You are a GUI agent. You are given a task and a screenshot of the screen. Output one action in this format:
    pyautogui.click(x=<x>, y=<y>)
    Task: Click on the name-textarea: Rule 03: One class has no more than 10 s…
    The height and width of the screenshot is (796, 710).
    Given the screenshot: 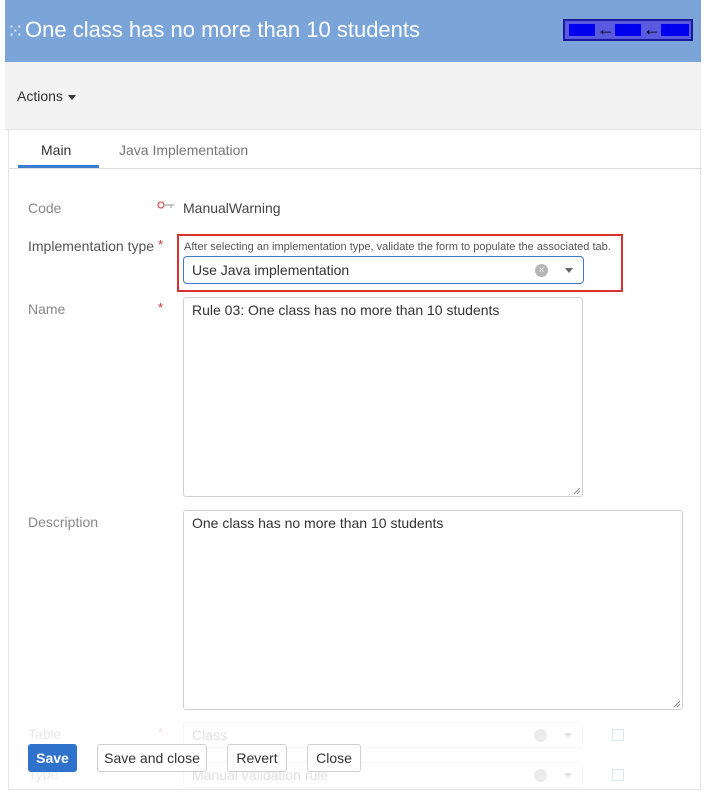 What is the action you would take?
    pyautogui.click(x=383, y=397)
    